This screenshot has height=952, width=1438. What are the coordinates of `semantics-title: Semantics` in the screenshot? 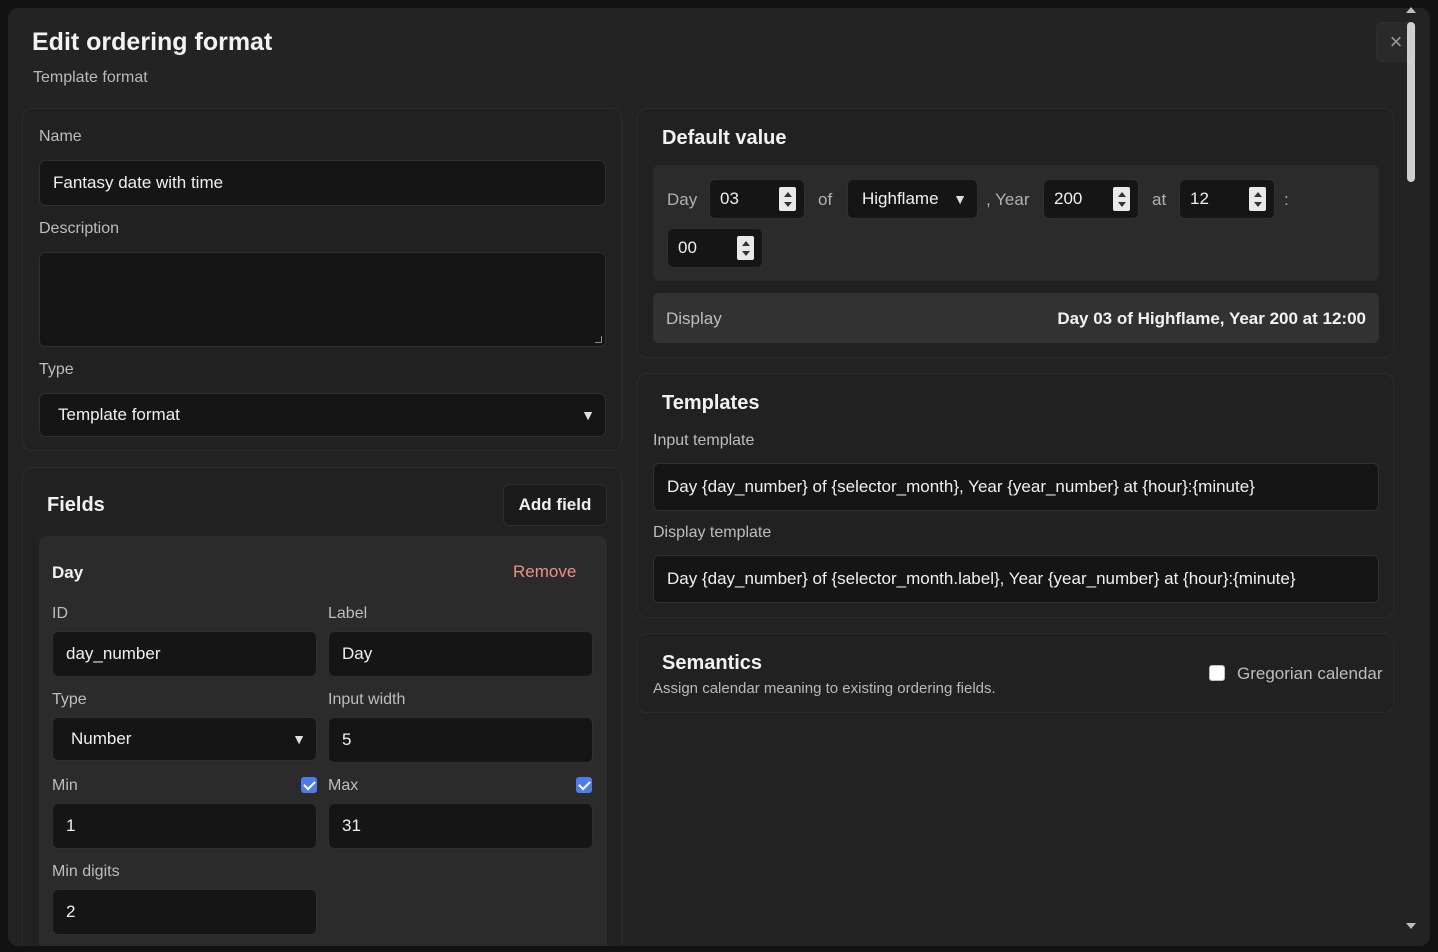 It's located at (712, 663).